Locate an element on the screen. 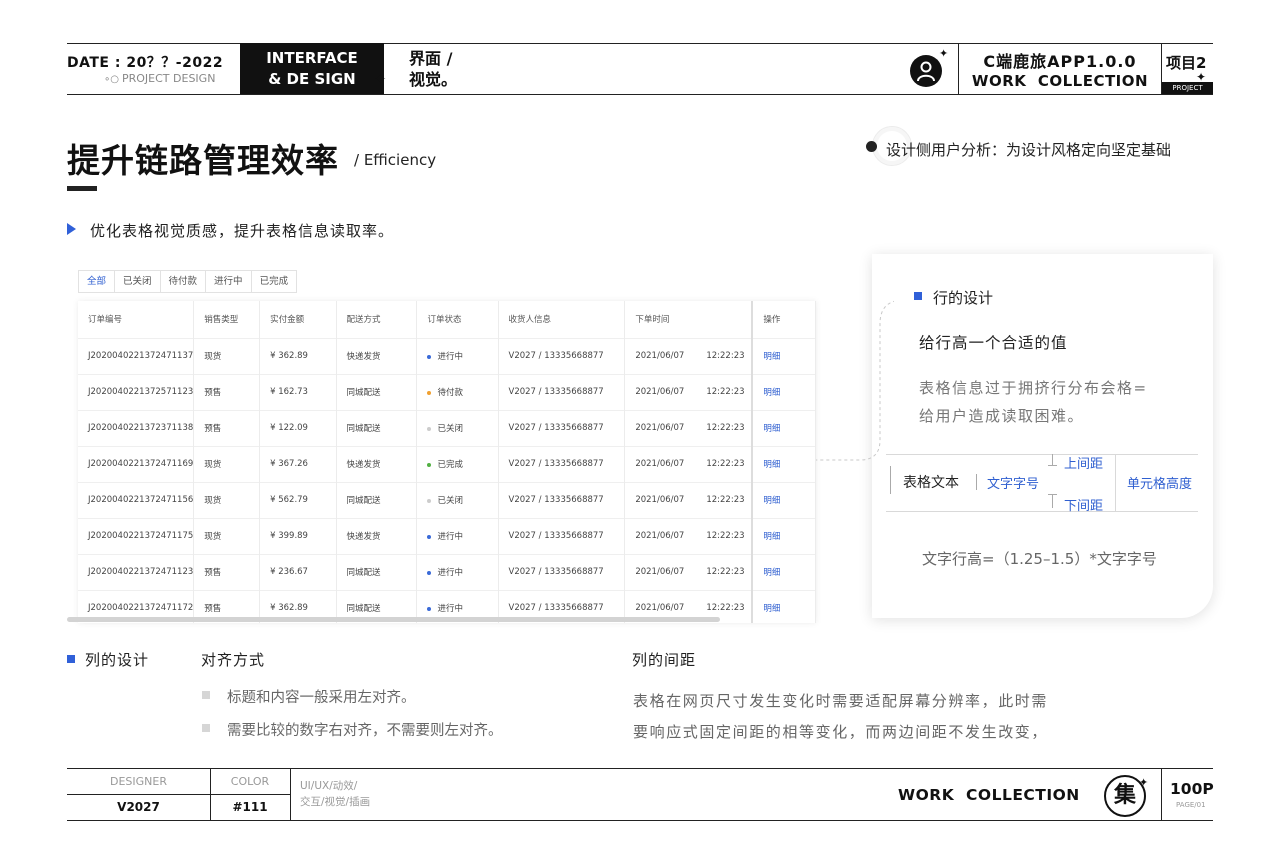  work-collection-title: WORK COLLECTION is located at coordinates (1060, 81).